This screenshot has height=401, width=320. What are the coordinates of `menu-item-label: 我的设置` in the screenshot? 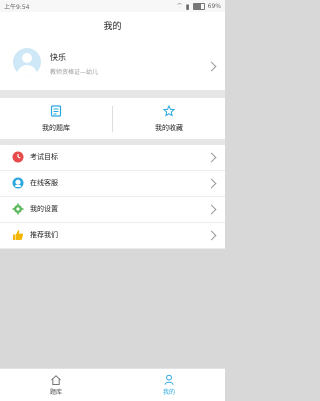 It's located at (44, 209).